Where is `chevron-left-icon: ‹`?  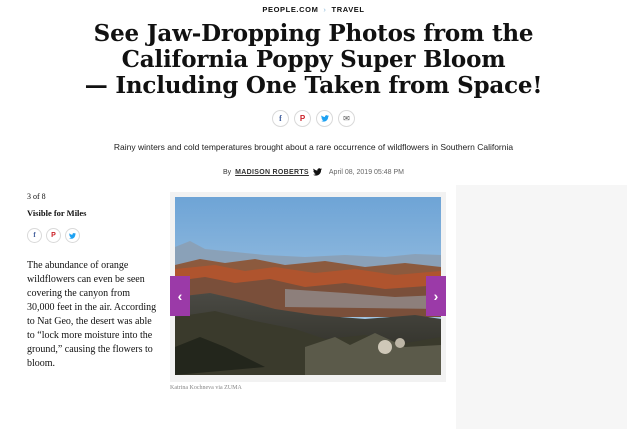 chevron-left-icon: ‹ is located at coordinates (180, 296).